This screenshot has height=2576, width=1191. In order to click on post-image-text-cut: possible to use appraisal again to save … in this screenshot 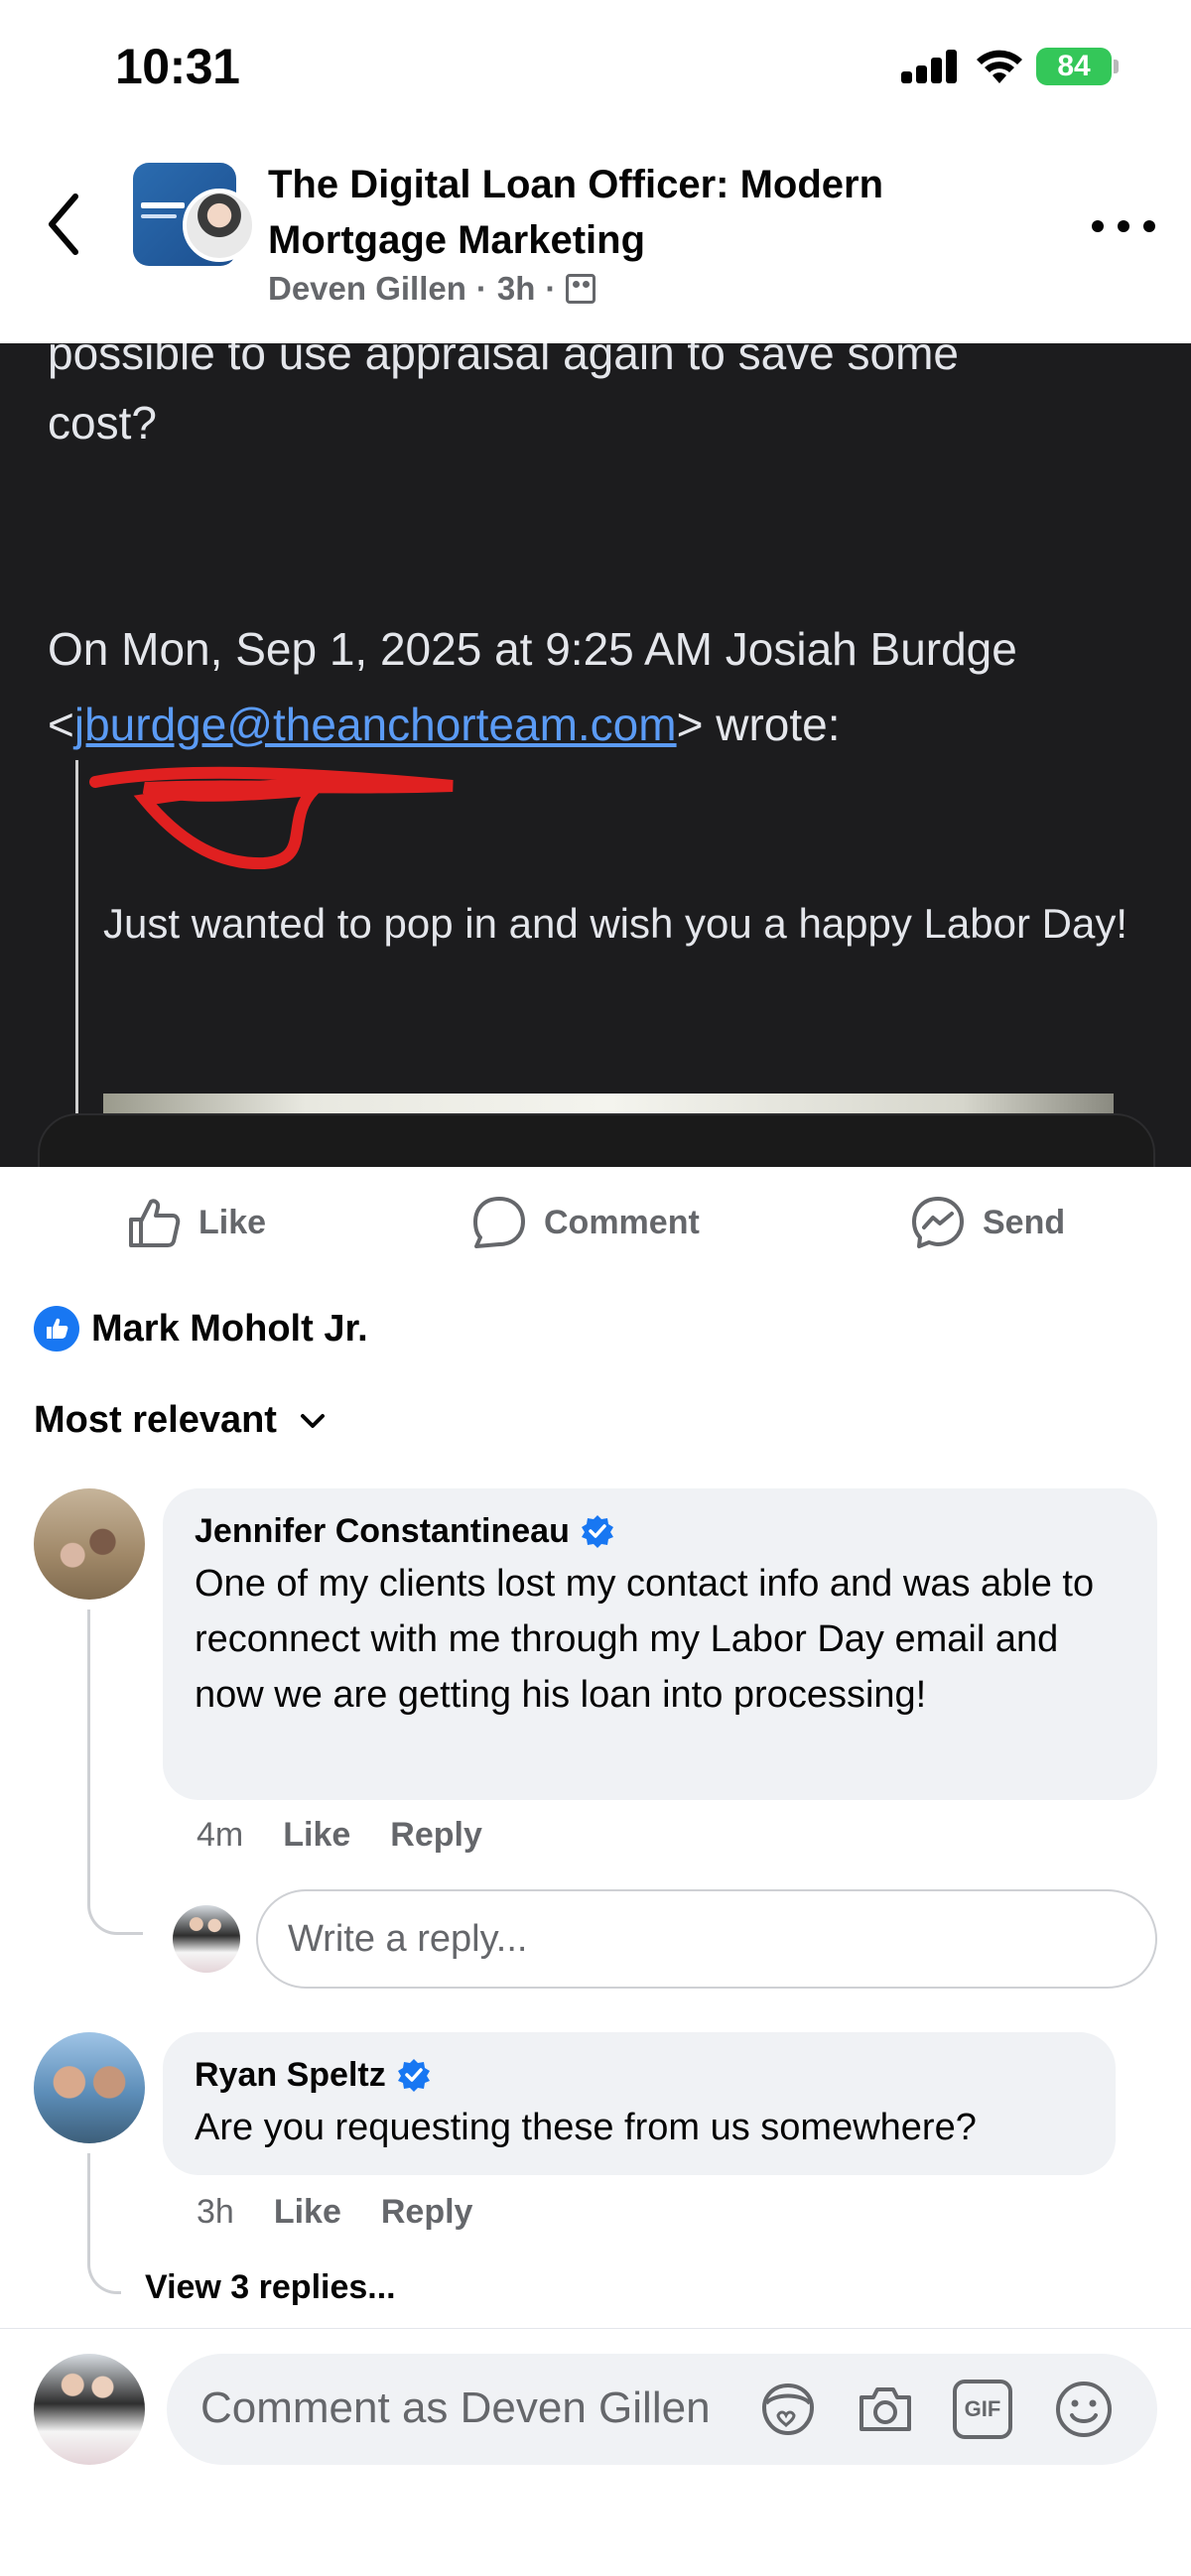, I will do `click(504, 361)`.